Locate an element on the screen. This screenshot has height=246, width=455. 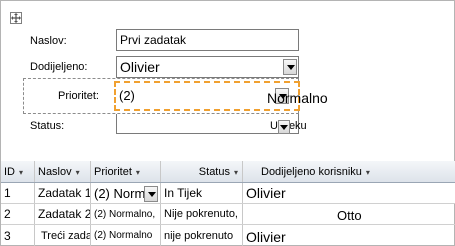
move-handle-icon is located at coordinates (16, 18).